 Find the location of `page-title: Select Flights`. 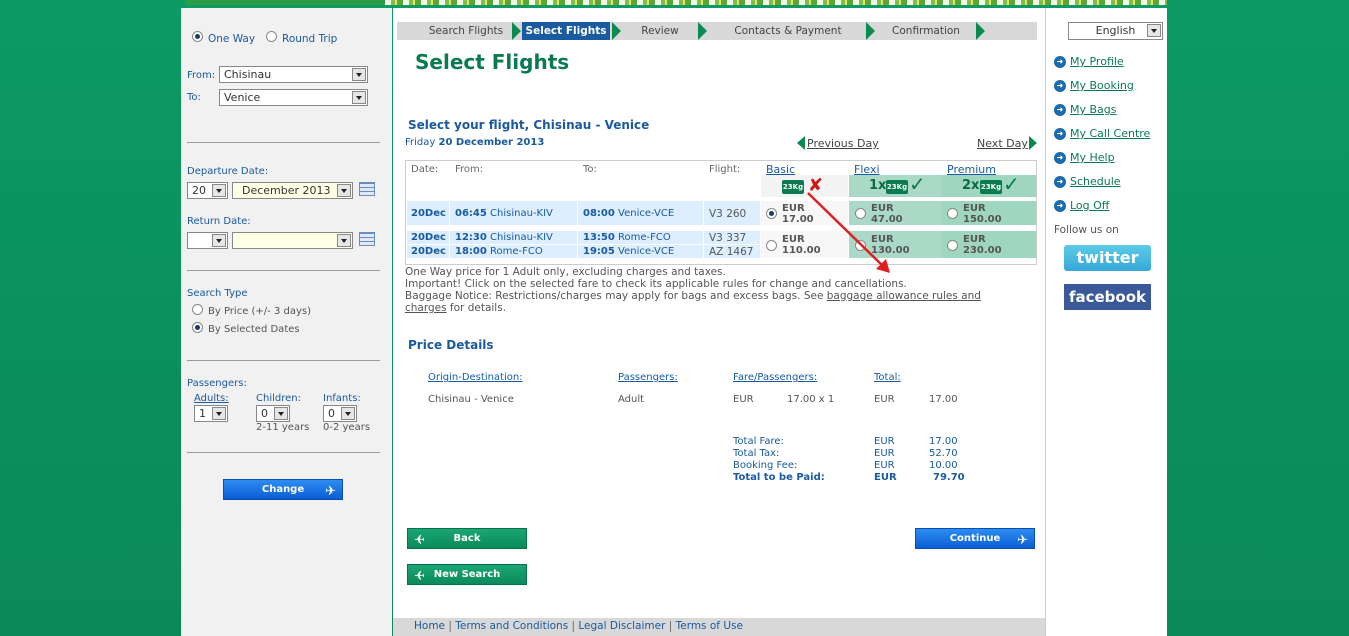

page-title: Select Flights is located at coordinates (492, 62).